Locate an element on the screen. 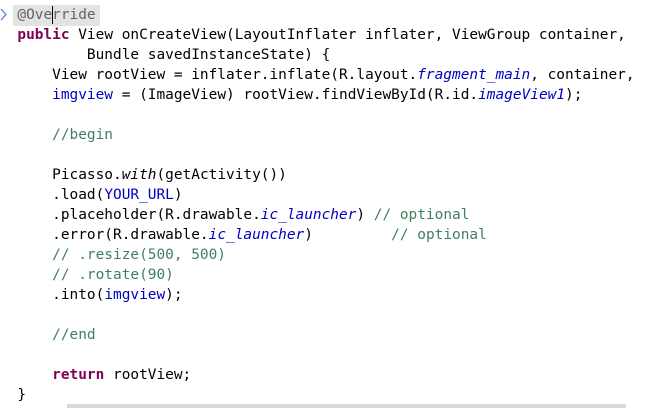 This screenshot has height=408, width=661. code-line: //end is located at coordinates (317, 335).